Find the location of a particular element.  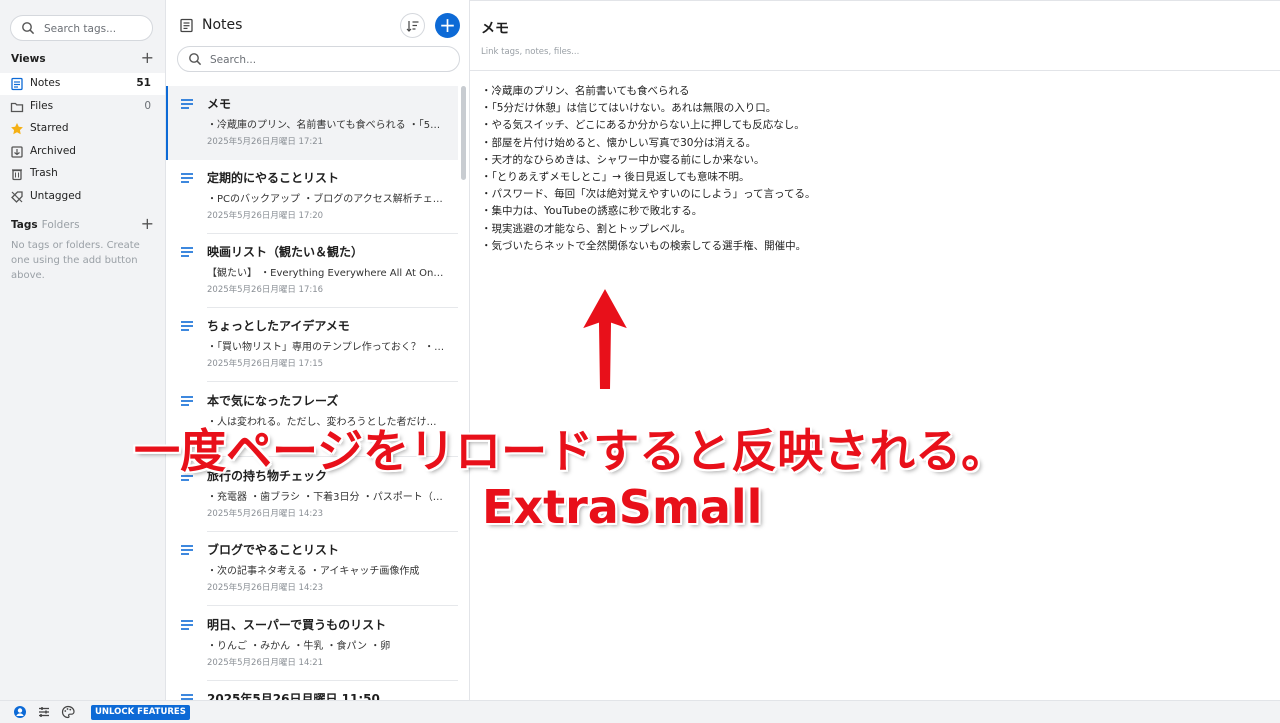

note-date: 2025年5月26日月曜日 14:21 is located at coordinates (265, 663).